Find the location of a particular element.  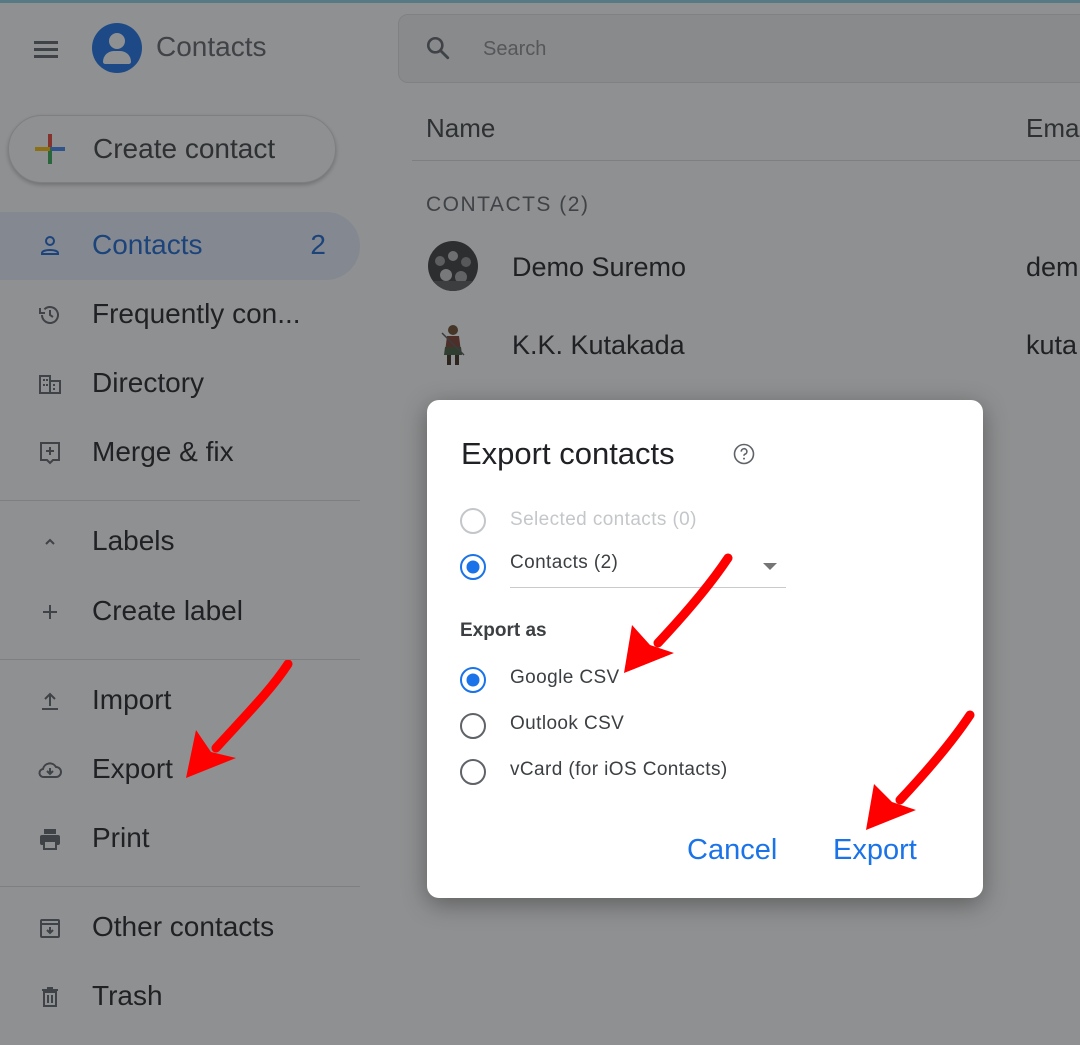

radio-label: Outlook CSV is located at coordinates (567, 723).